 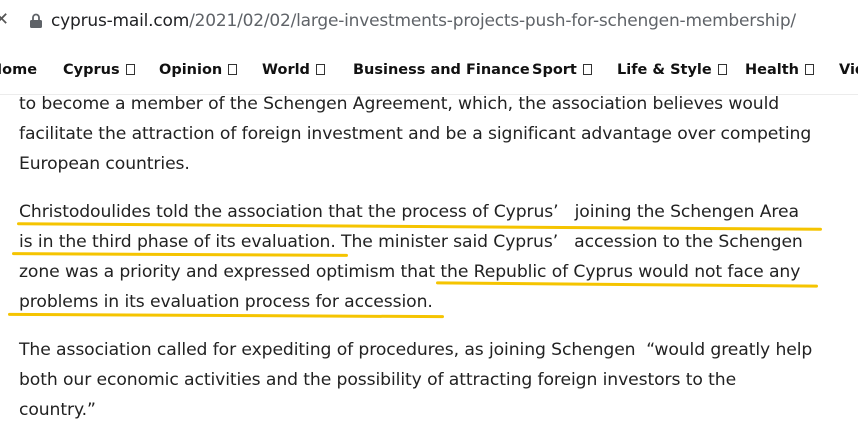 I want to click on lock-icon, so click(x=36, y=20).